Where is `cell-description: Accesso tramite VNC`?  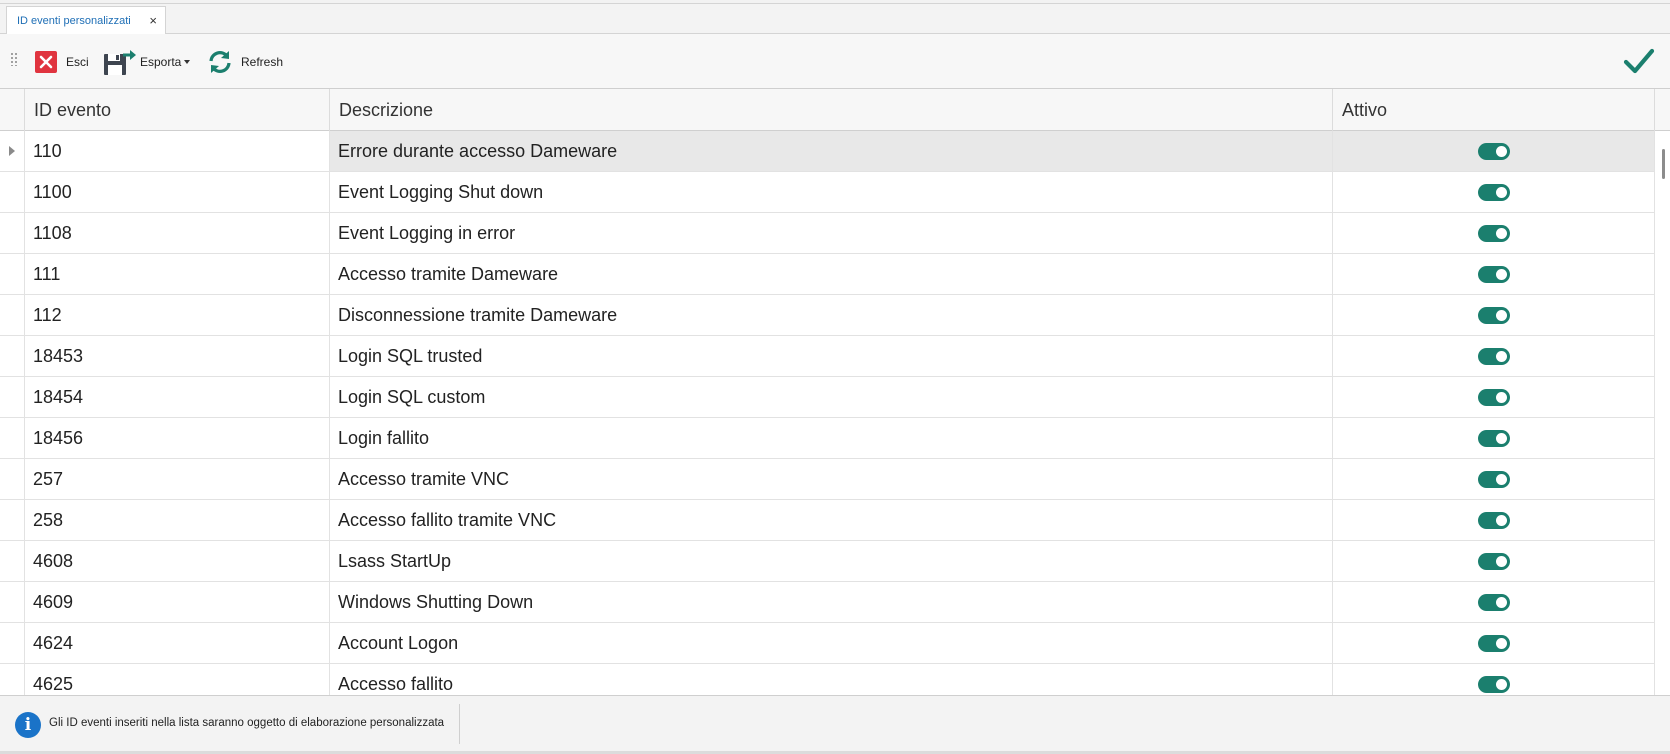
cell-description: Accesso tramite VNC is located at coordinates (831, 479).